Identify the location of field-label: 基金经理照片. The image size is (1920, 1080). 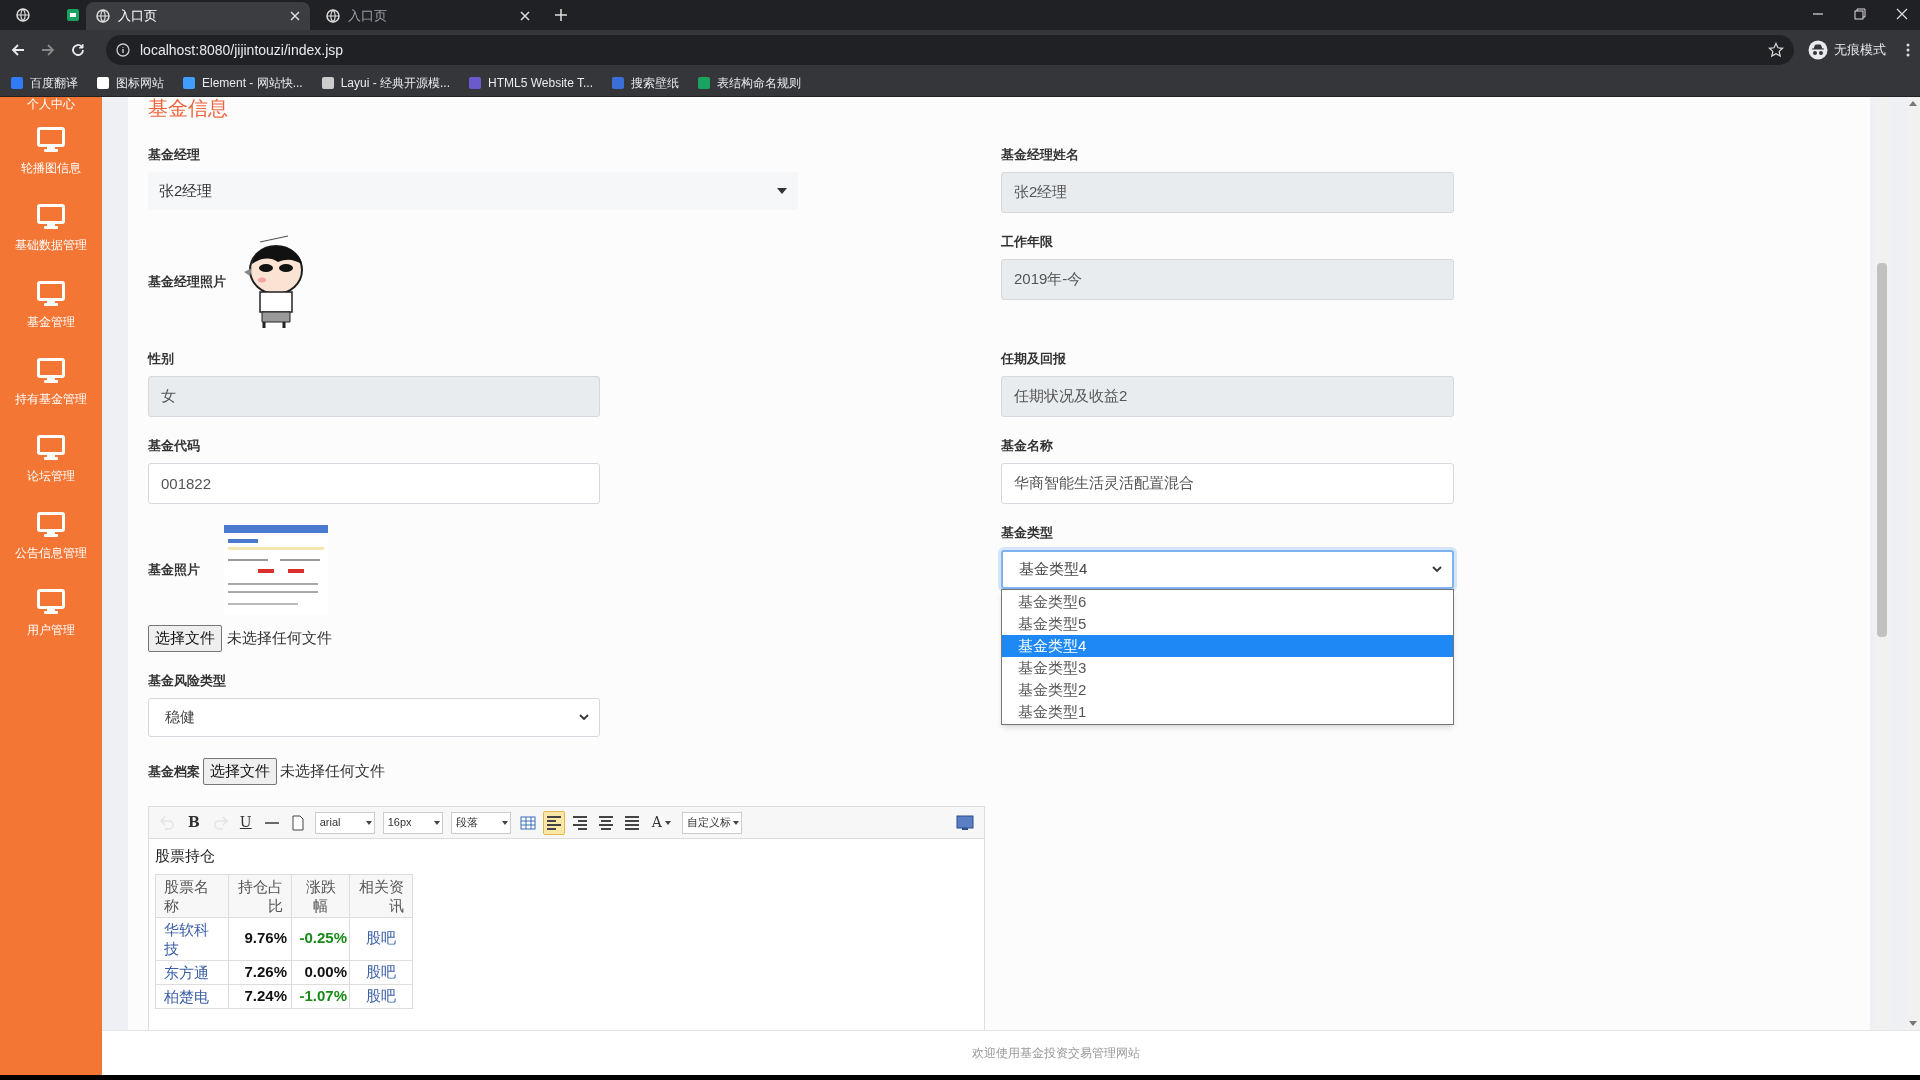
(187, 282).